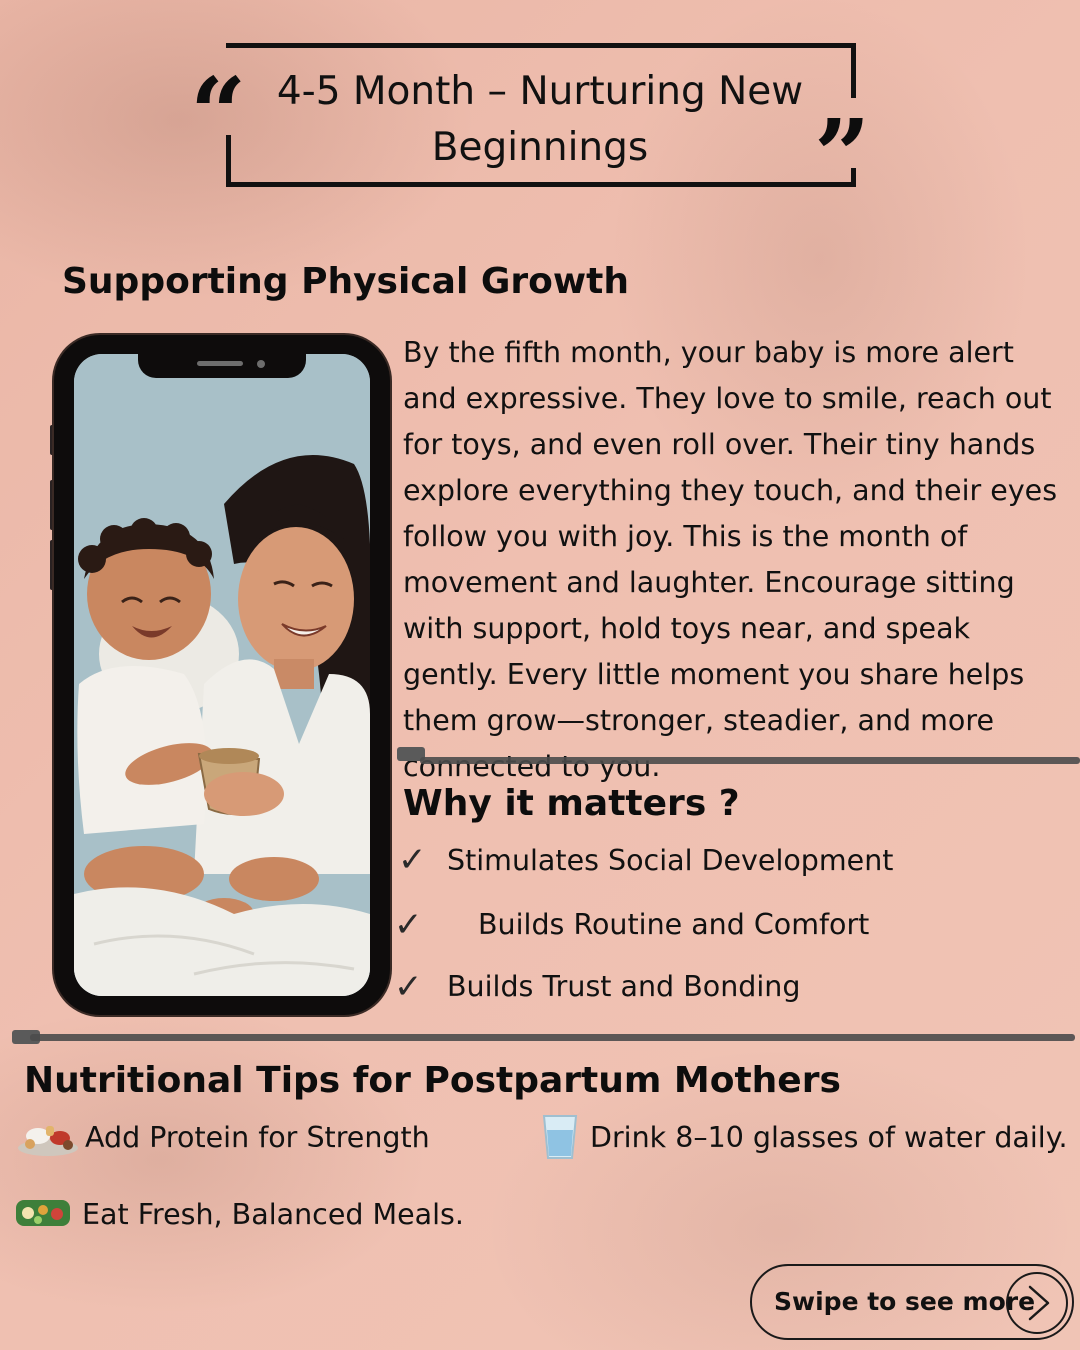 The image size is (1080, 1350). Describe the element at coordinates (345, 281) in the screenshot. I see `physical-growth-heading: Supporting Physical Growth` at that location.